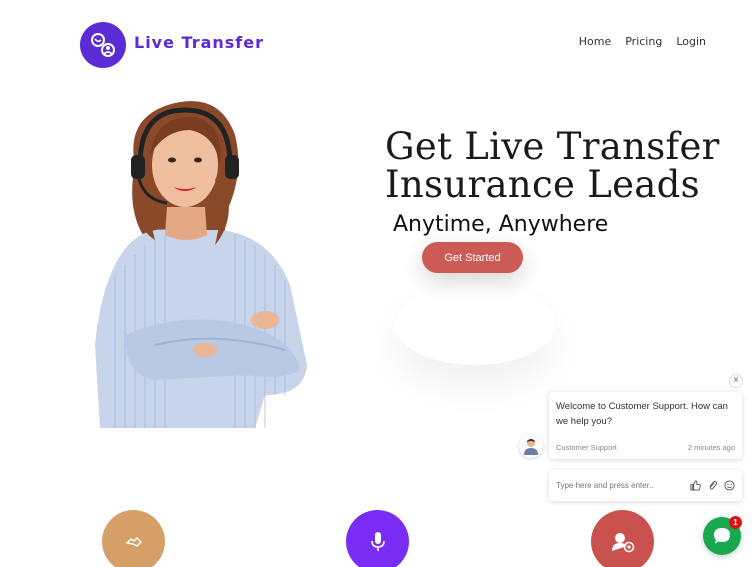  I want to click on phone-people-icon, so click(103, 45).